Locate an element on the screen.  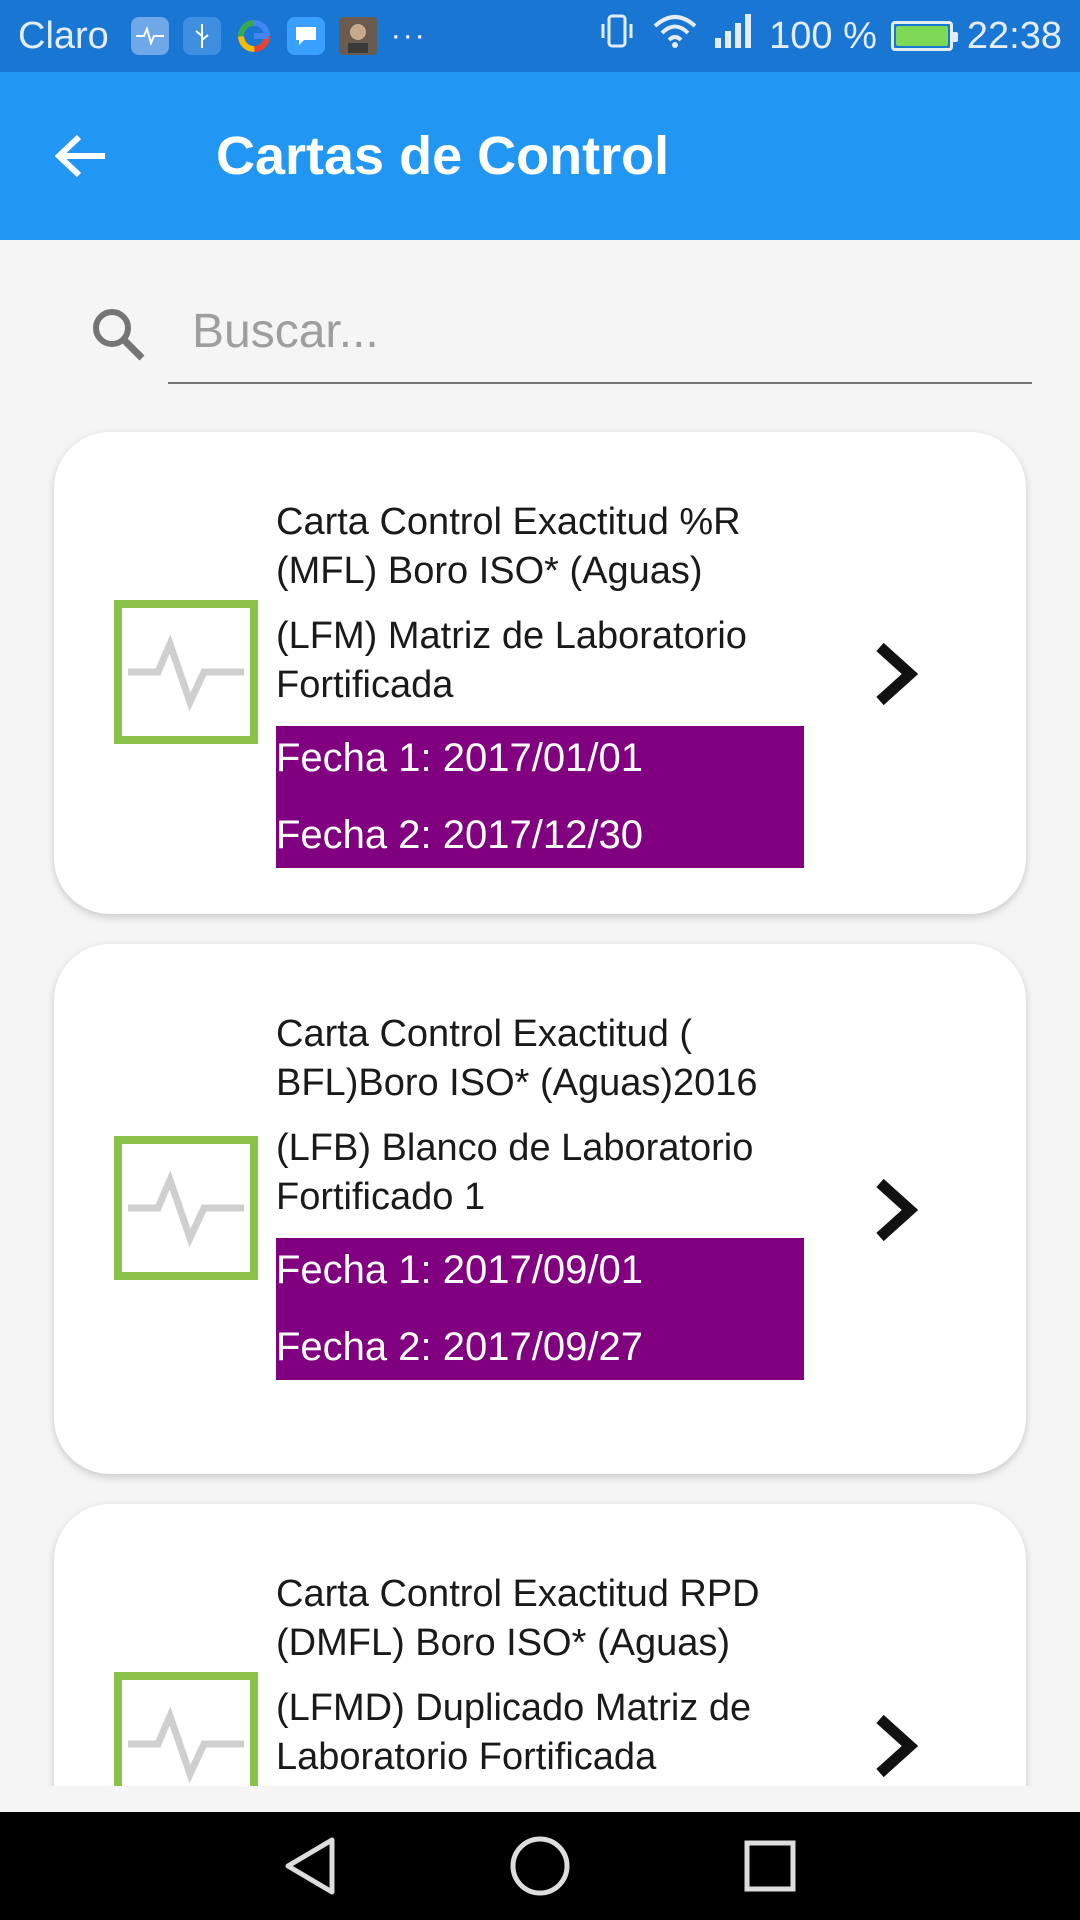
date-2: Fecha 2: 2017/12/30 is located at coordinates (459, 835).